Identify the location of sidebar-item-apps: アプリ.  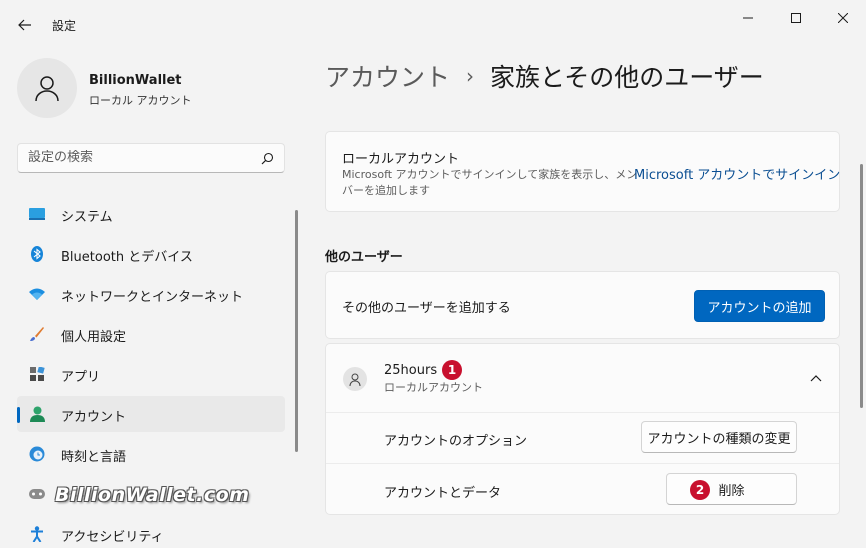
(151, 374).